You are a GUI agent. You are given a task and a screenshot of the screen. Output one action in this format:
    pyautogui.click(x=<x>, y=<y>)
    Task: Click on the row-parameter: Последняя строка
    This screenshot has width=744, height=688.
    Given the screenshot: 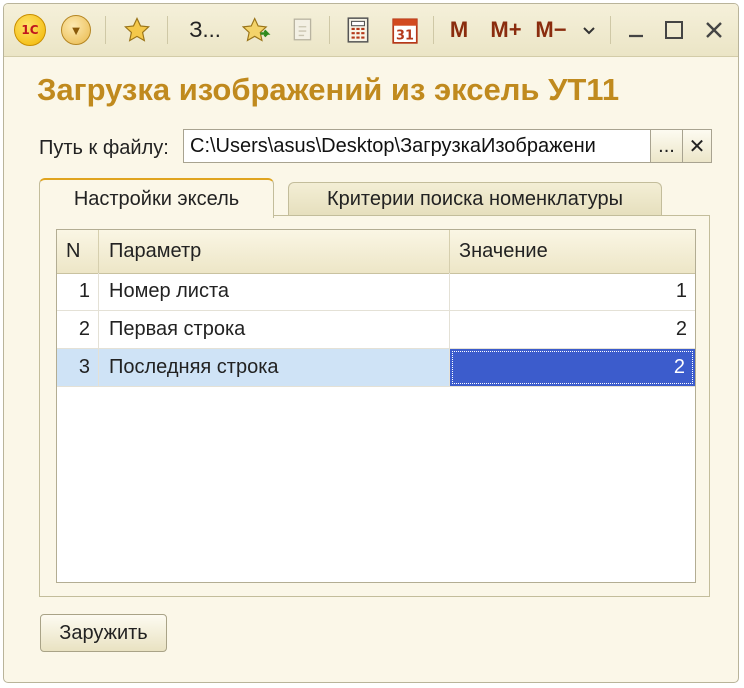 What is the action you would take?
    pyautogui.click(x=274, y=367)
    